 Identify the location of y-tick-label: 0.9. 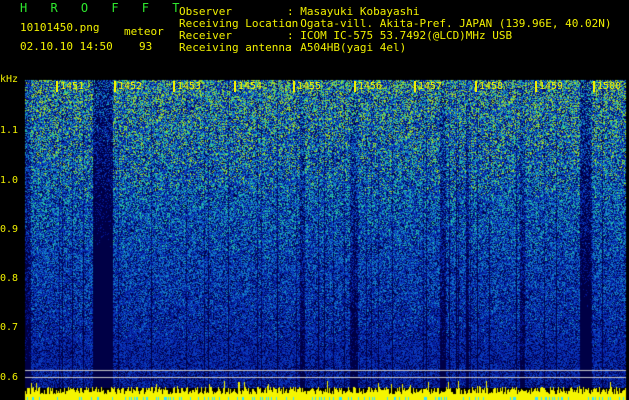
(12, 230).